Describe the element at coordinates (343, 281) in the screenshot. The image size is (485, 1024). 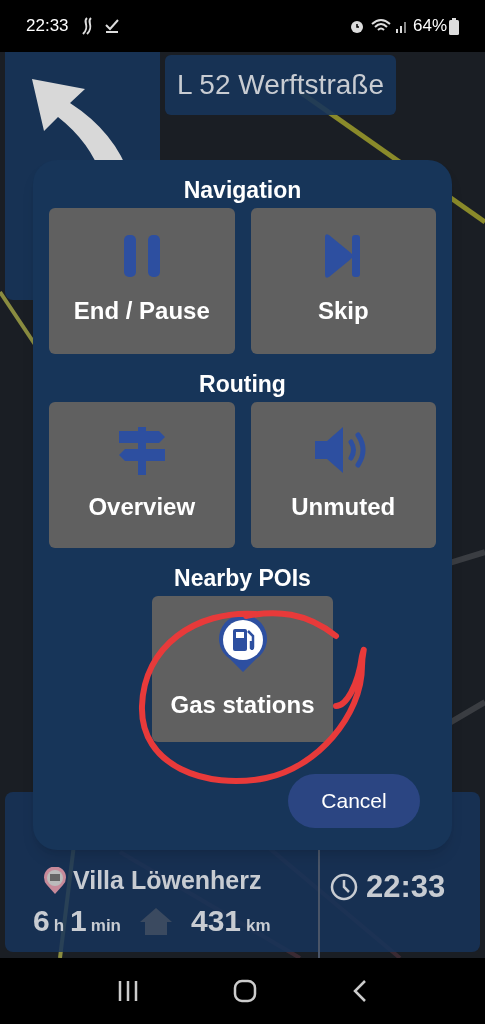
I see `menu-button: Skip` at that location.